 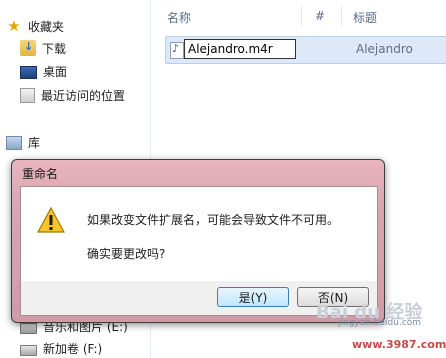 What do you see at coordinates (179, 17) in the screenshot?
I see `column-name: 名称` at bounding box center [179, 17].